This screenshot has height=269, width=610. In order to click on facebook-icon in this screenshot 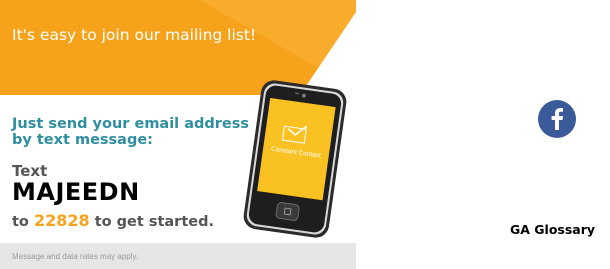, I will do `click(557, 119)`.